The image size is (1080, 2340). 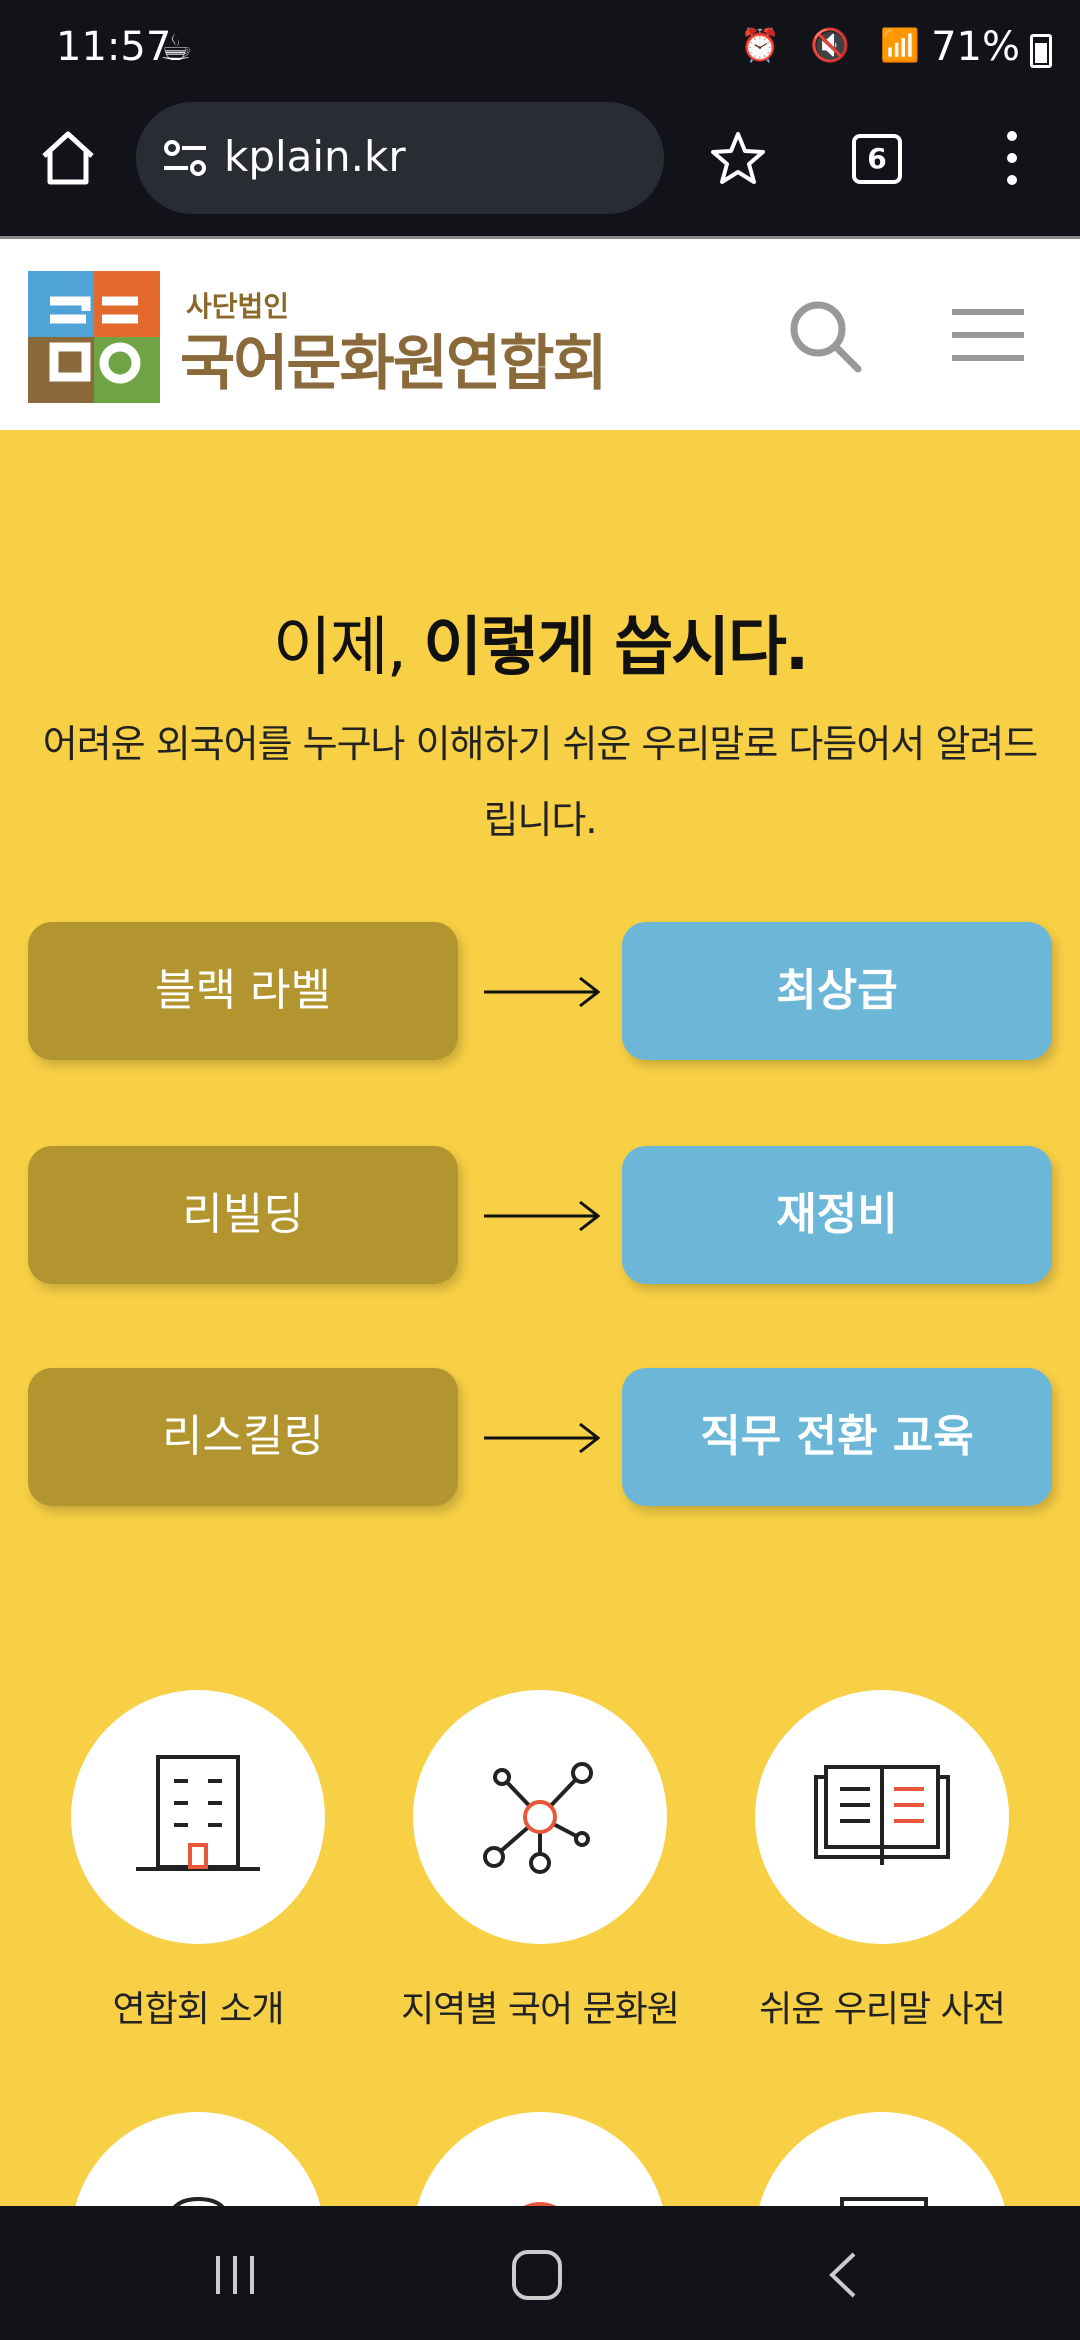 I want to click on search-icon, so click(x=826, y=337).